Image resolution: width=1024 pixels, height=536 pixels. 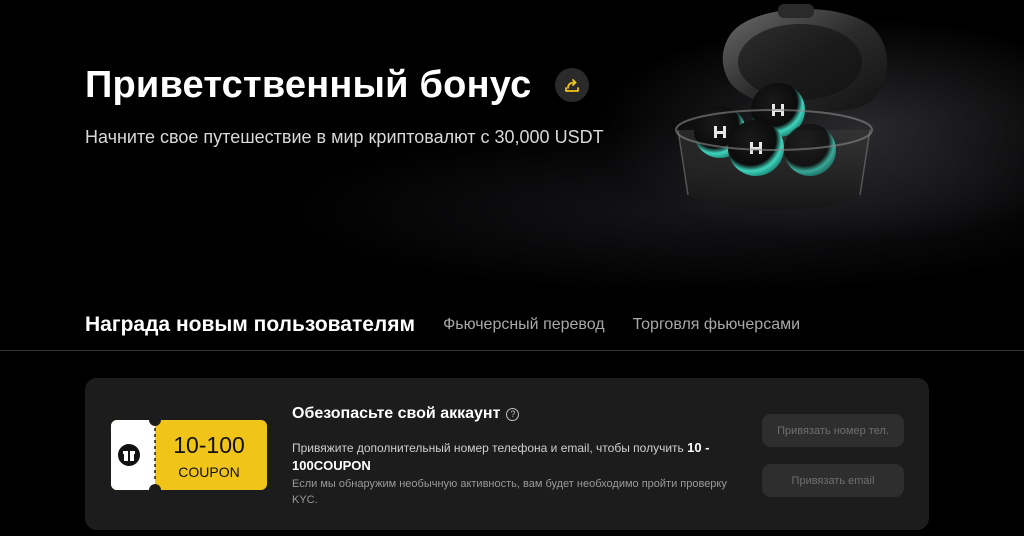 I want to click on gift-icon, so click(x=129, y=455).